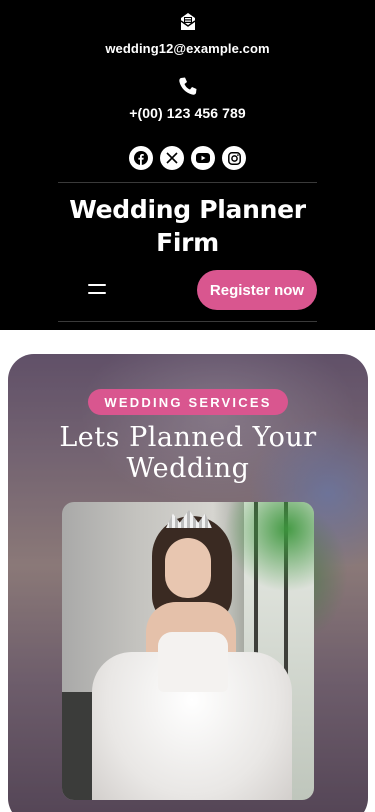 This screenshot has height=812, width=375. Describe the element at coordinates (187, 113) in the screenshot. I see `phone-link: +(00) 123 456 789` at that location.